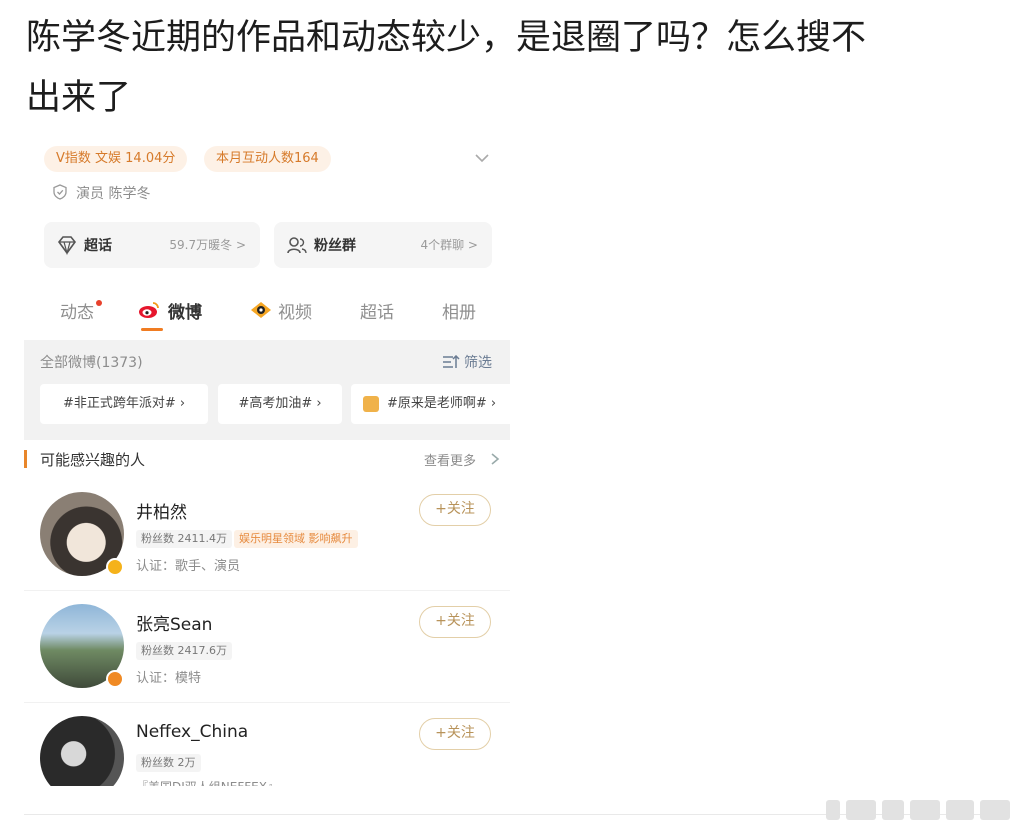 This screenshot has height=833, width=1023. Describe the element at coordinates (184, 539) in the screenshot. I see `fans-count: 粉丝数 2411.4万` at that location.